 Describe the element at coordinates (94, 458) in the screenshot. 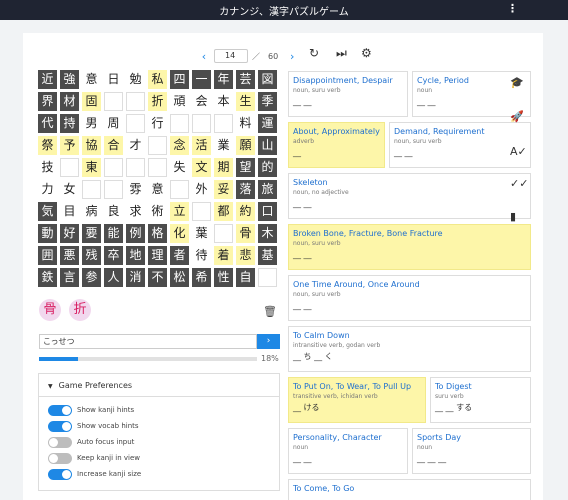

I see `preference-toggle: Keep kanji in view` at that location.